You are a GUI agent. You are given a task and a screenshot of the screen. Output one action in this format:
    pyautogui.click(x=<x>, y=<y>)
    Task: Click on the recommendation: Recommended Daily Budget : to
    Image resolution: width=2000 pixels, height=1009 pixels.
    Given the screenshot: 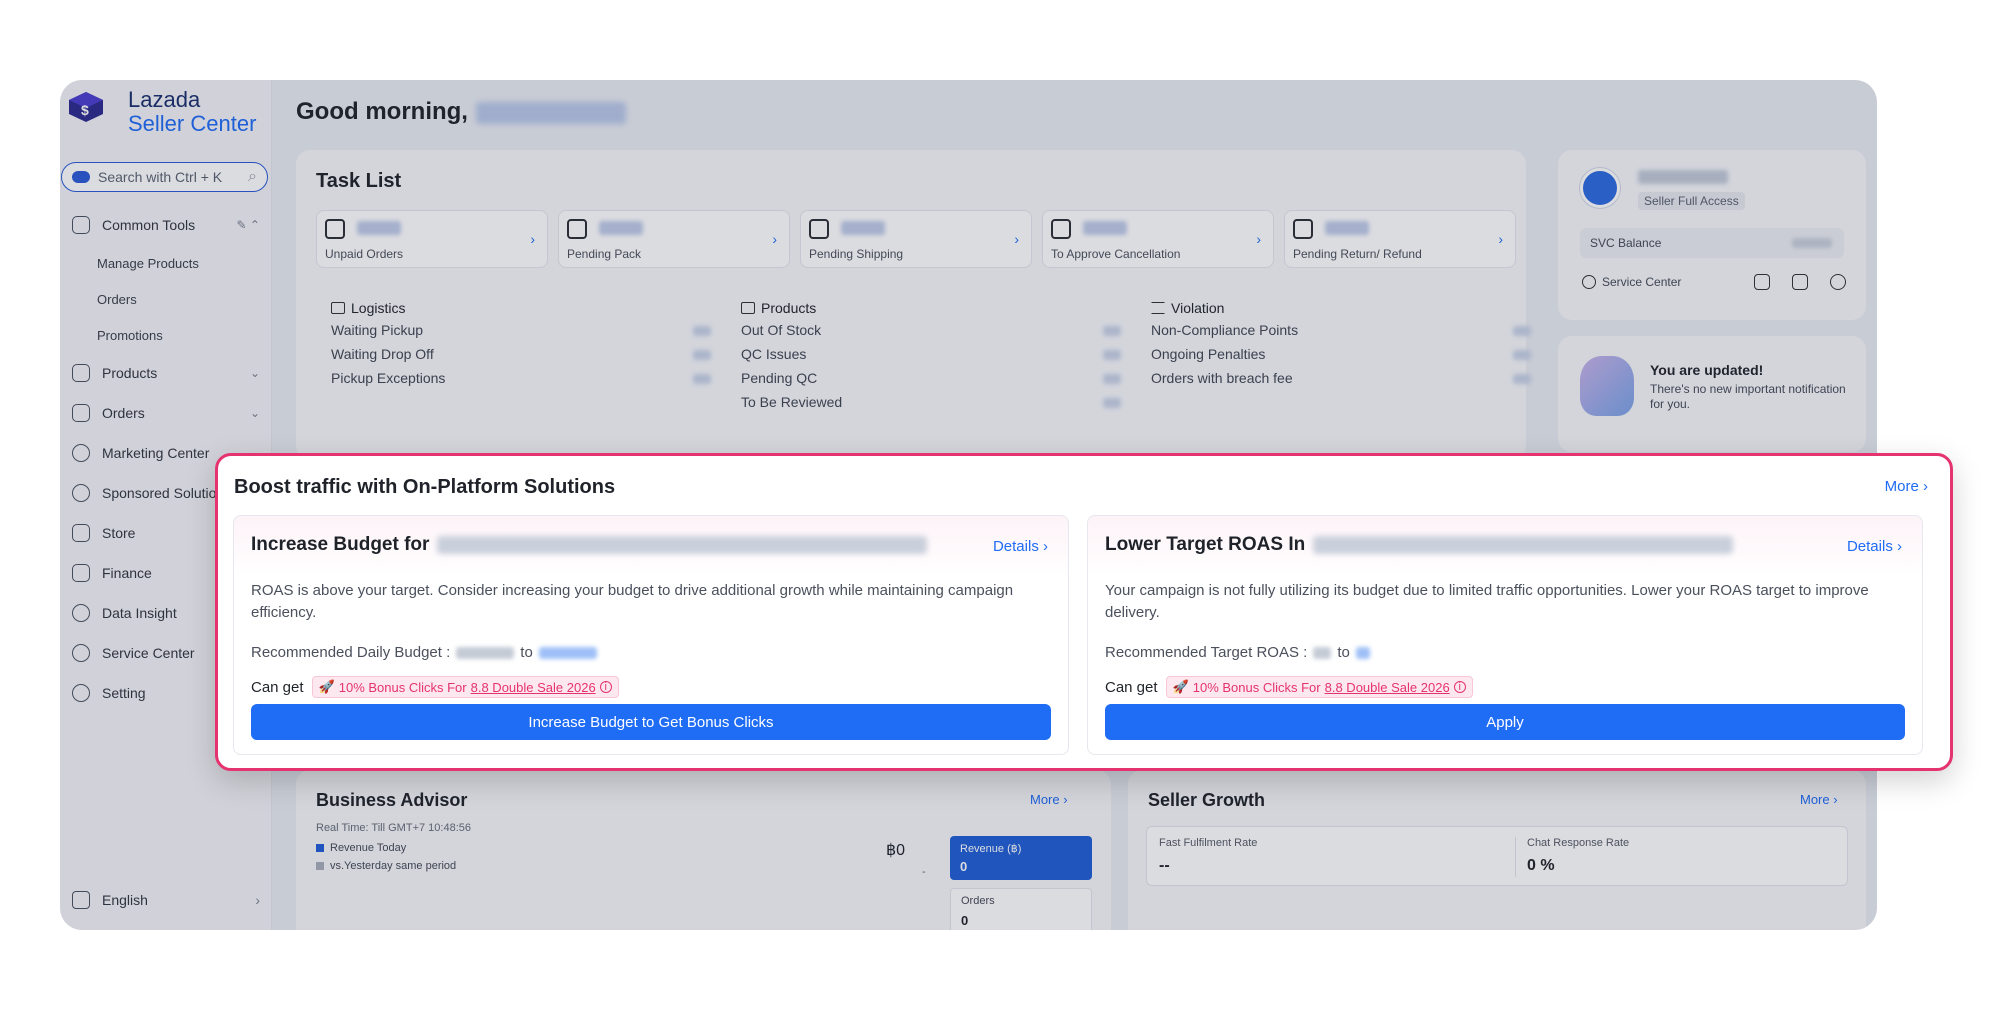 What is the action you would take?
    pyautogui.click(x=424, y=652)
    